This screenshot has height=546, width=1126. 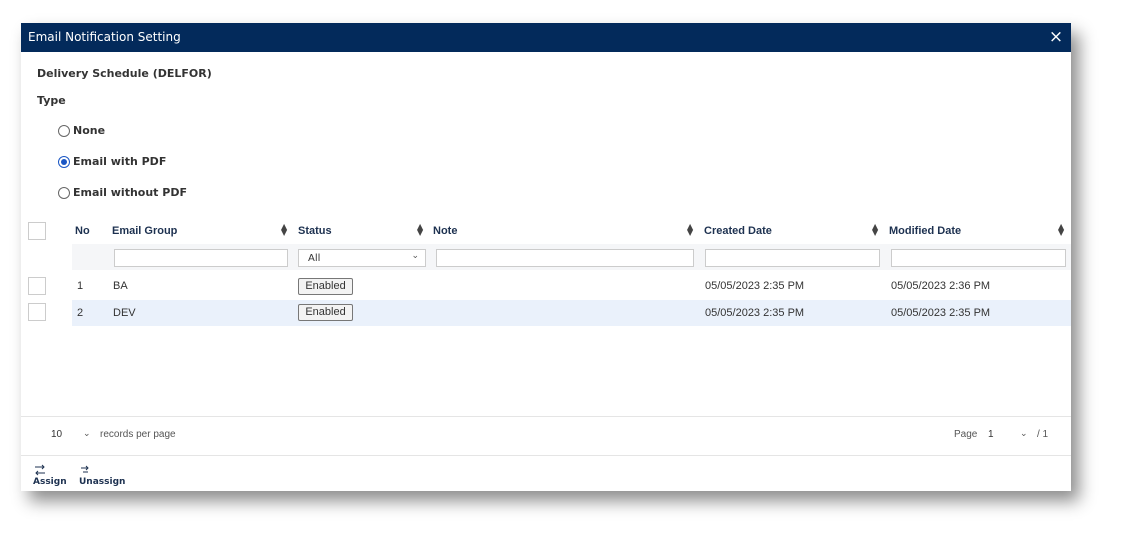 What do you see at coordinates (546, 436) in the screenshot?
I see `pager-footer: 10 ⌄ records per page Page 1 ⌄ / 1` at bounding box center [546, 436].